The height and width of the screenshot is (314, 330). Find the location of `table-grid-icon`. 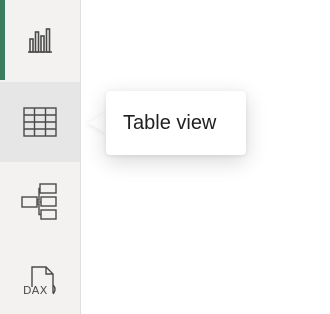

table-grid-icon is located at coordinates (40, 122).